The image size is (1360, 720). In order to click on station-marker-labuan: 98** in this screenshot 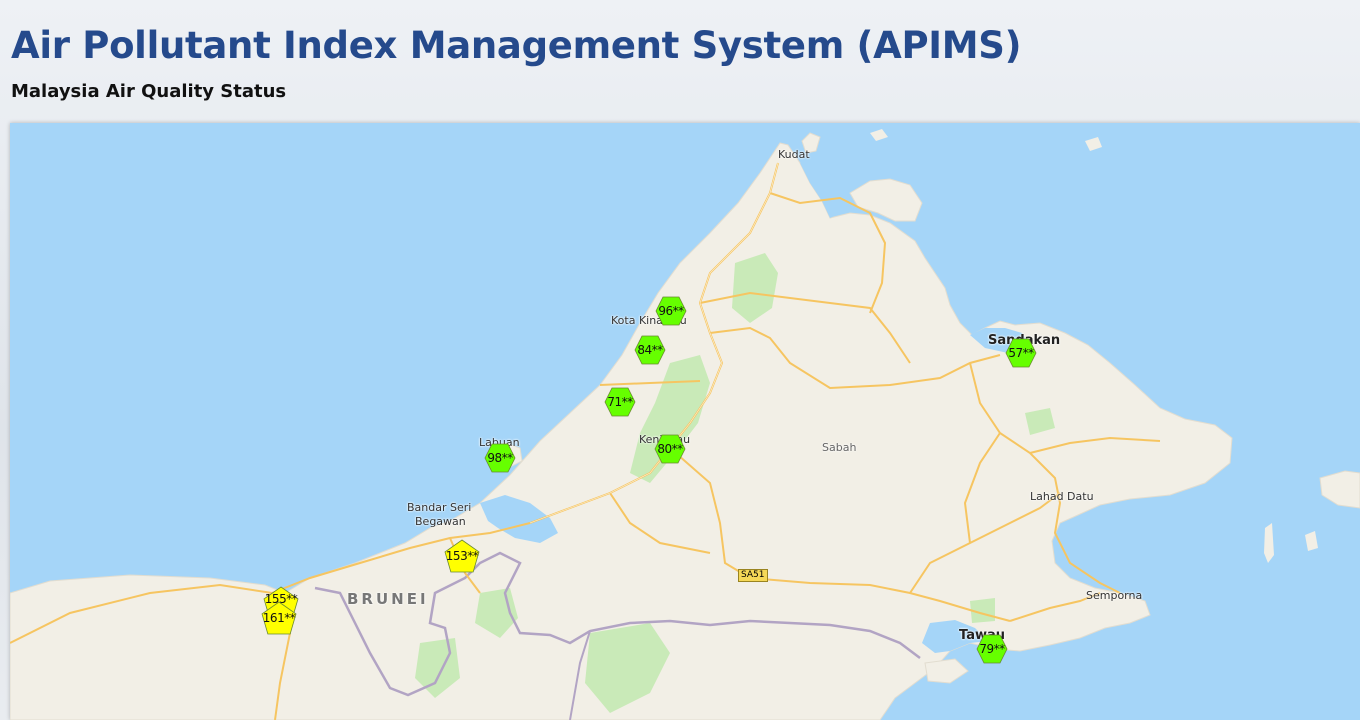, I will do `click(500, 458)`.